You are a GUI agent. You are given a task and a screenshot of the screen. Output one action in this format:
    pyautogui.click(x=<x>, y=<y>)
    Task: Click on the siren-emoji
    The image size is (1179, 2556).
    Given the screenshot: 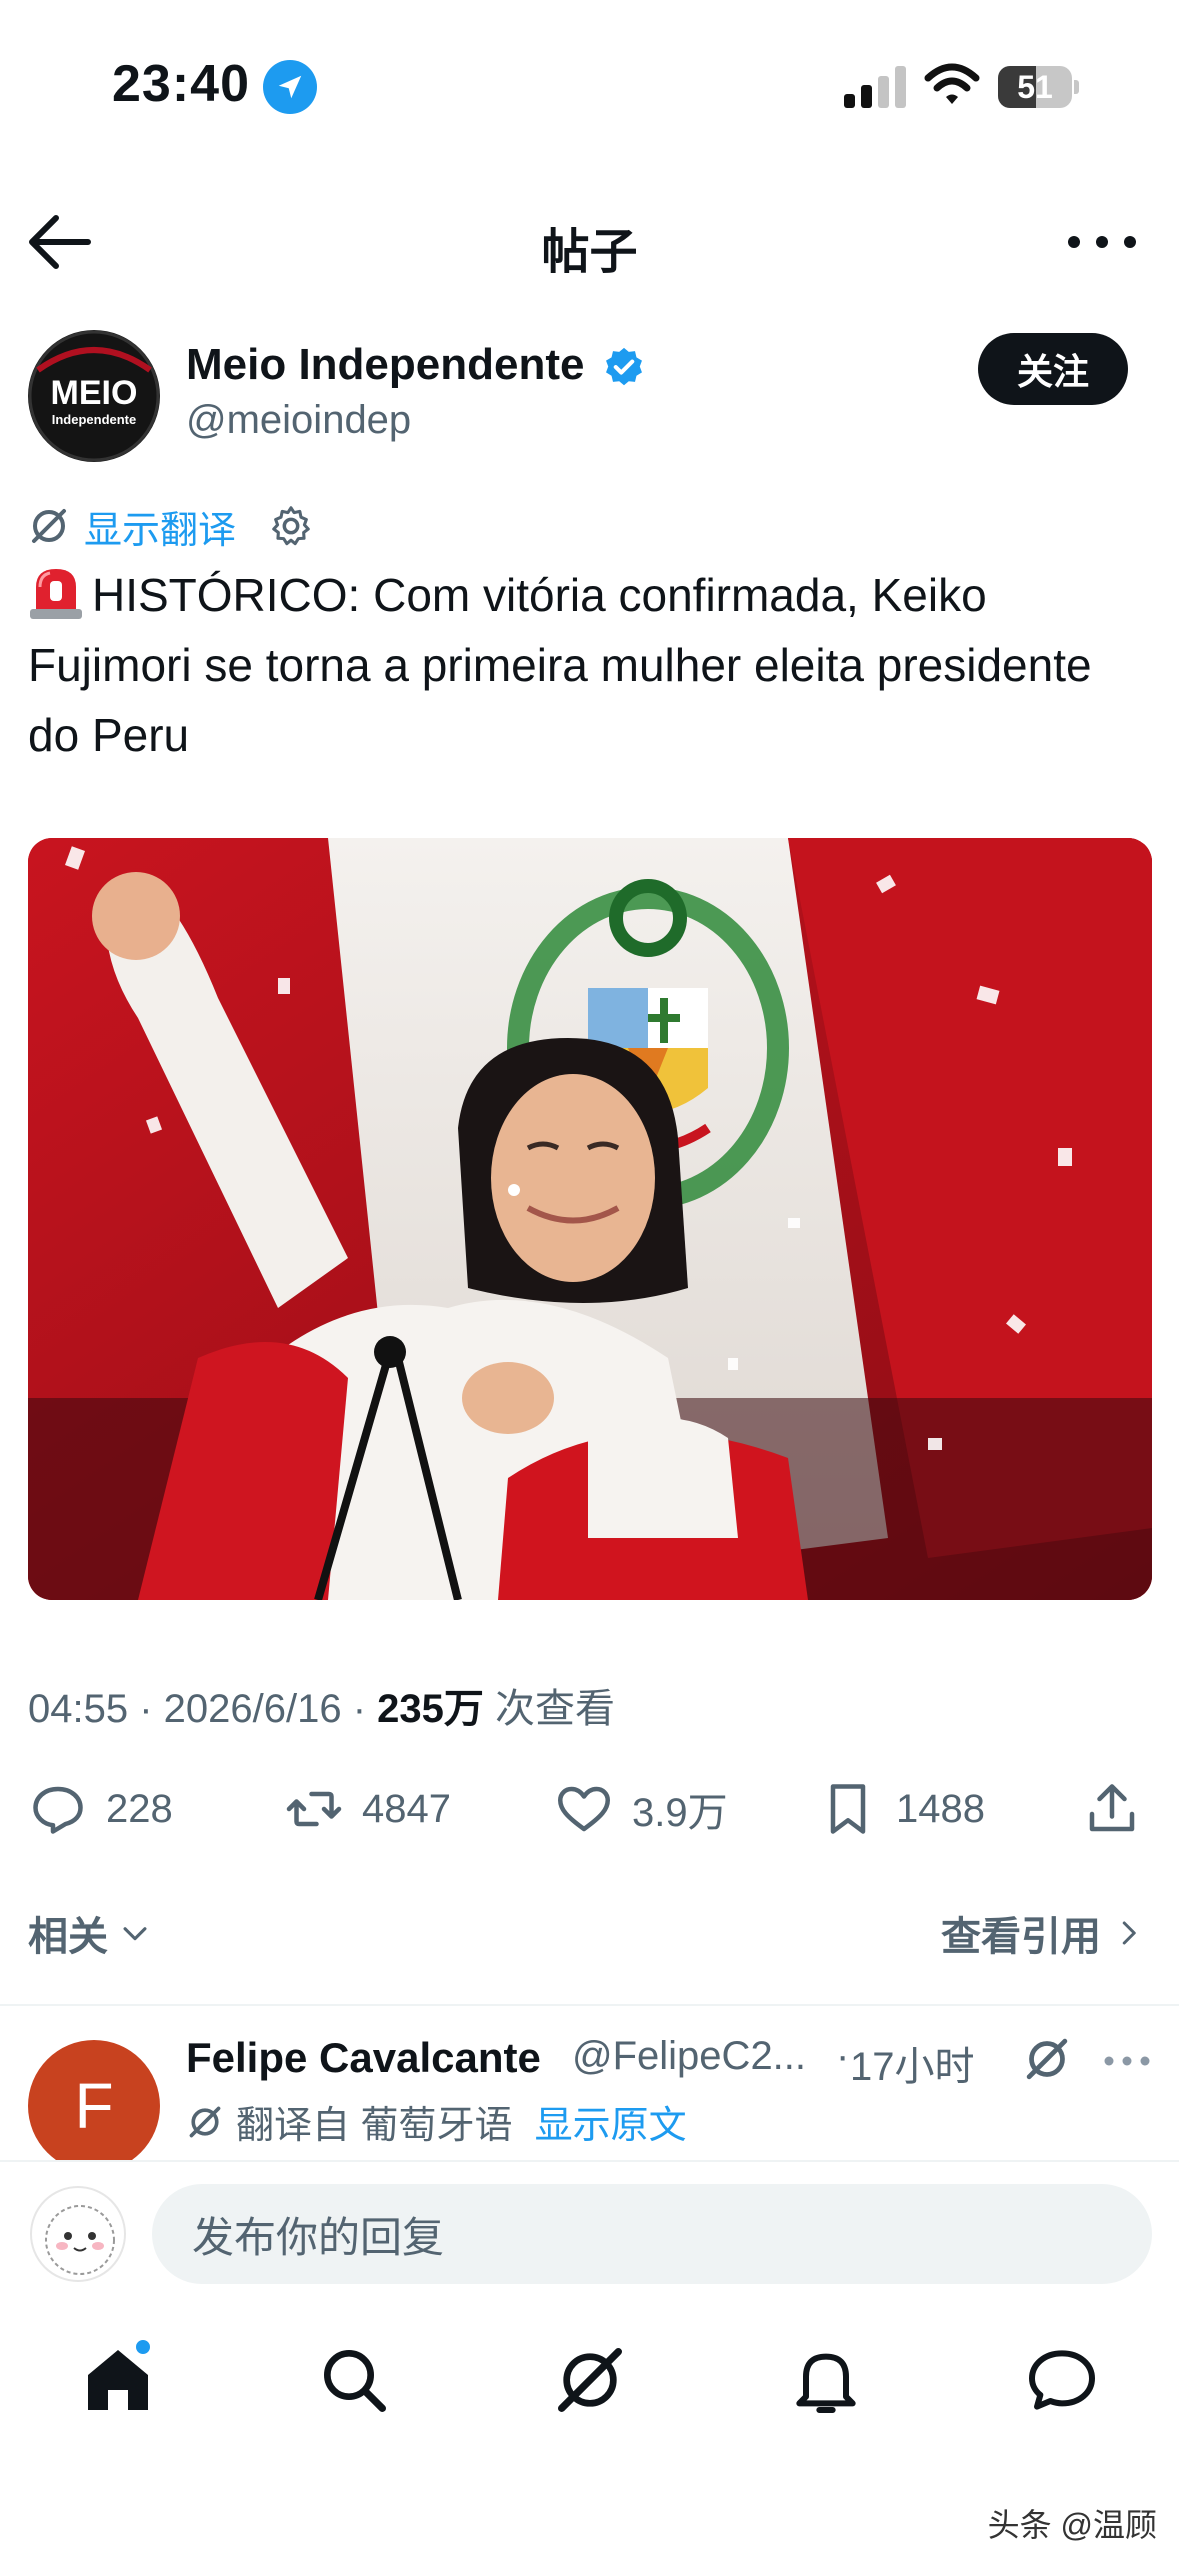 What is the action you would take?
    pyautogui.click(x=56, y=594)
    